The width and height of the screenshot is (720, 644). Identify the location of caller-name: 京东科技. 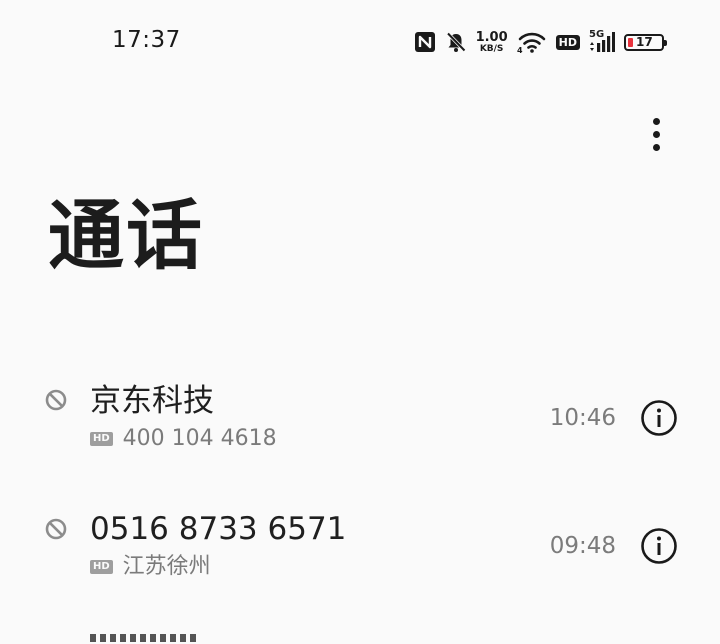
(152, 401).